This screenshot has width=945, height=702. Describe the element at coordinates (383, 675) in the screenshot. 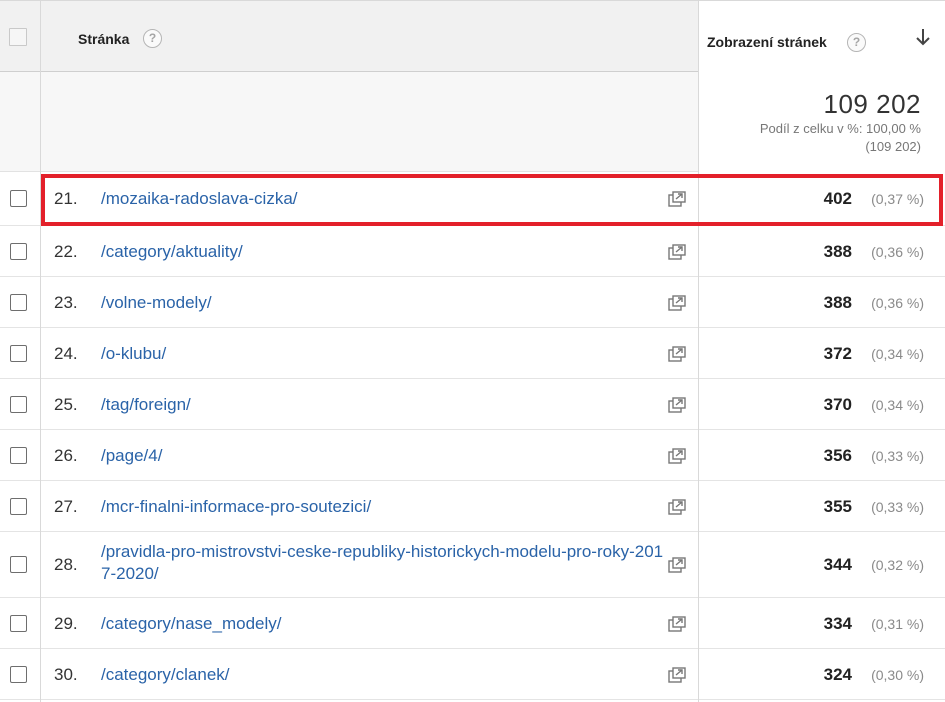

I see `page-link: /category/clanek/` at that location.